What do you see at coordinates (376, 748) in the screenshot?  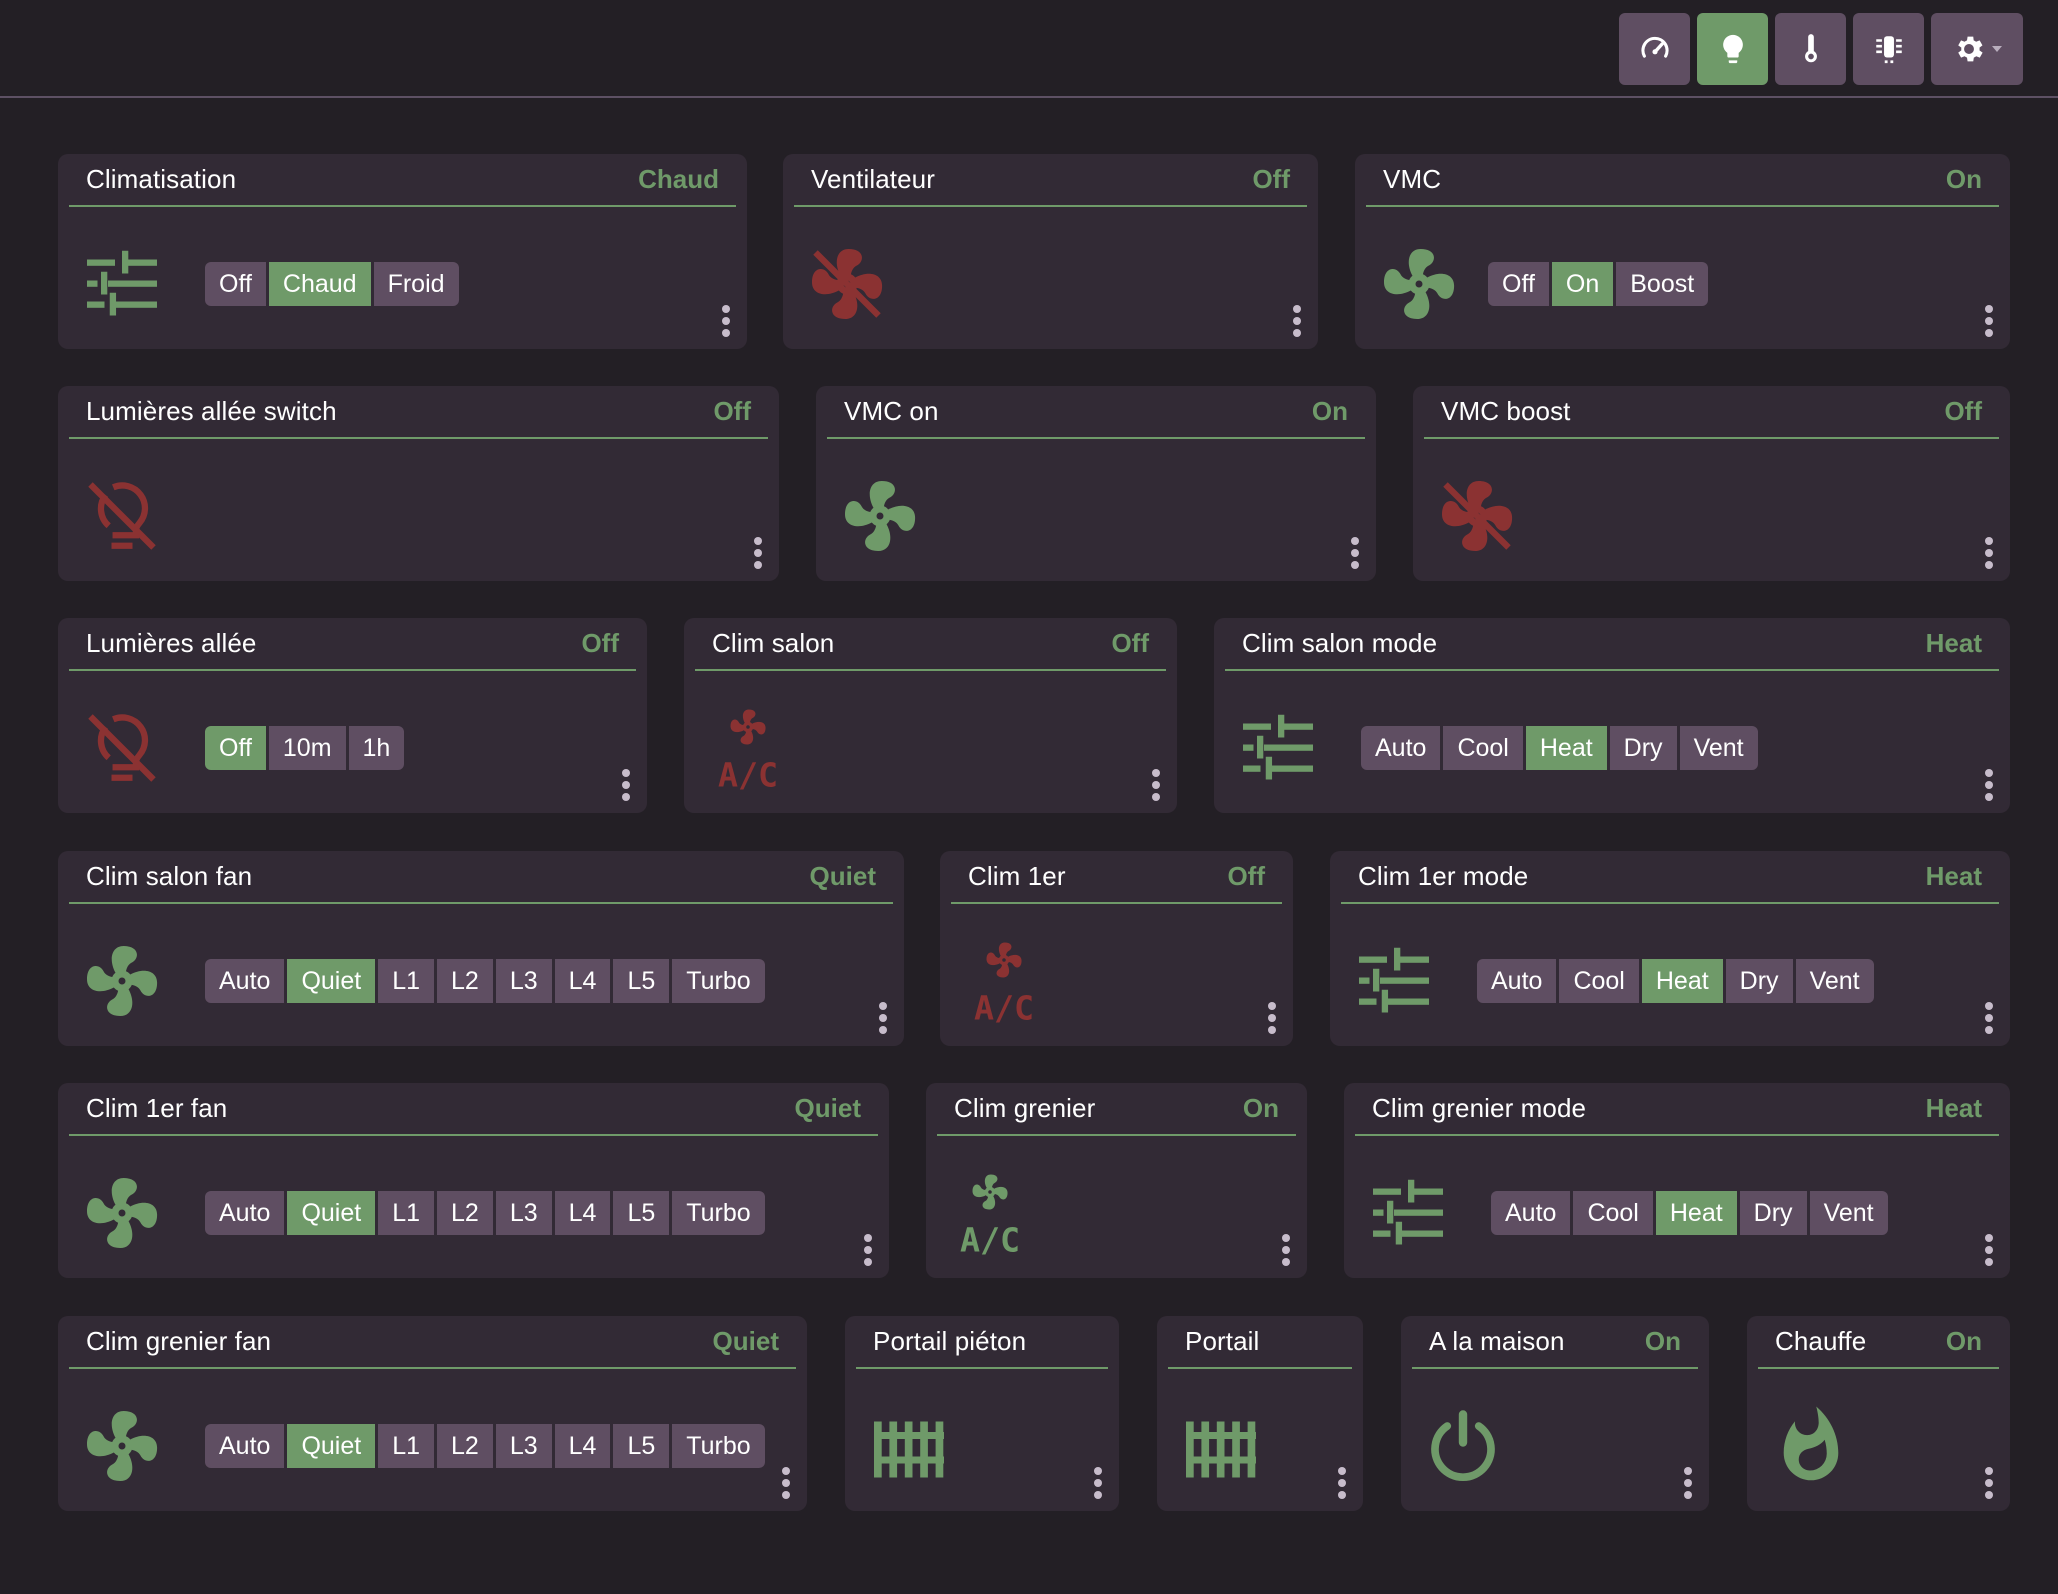 I see `option-1h: 1h` at bounding box center [376, 748].